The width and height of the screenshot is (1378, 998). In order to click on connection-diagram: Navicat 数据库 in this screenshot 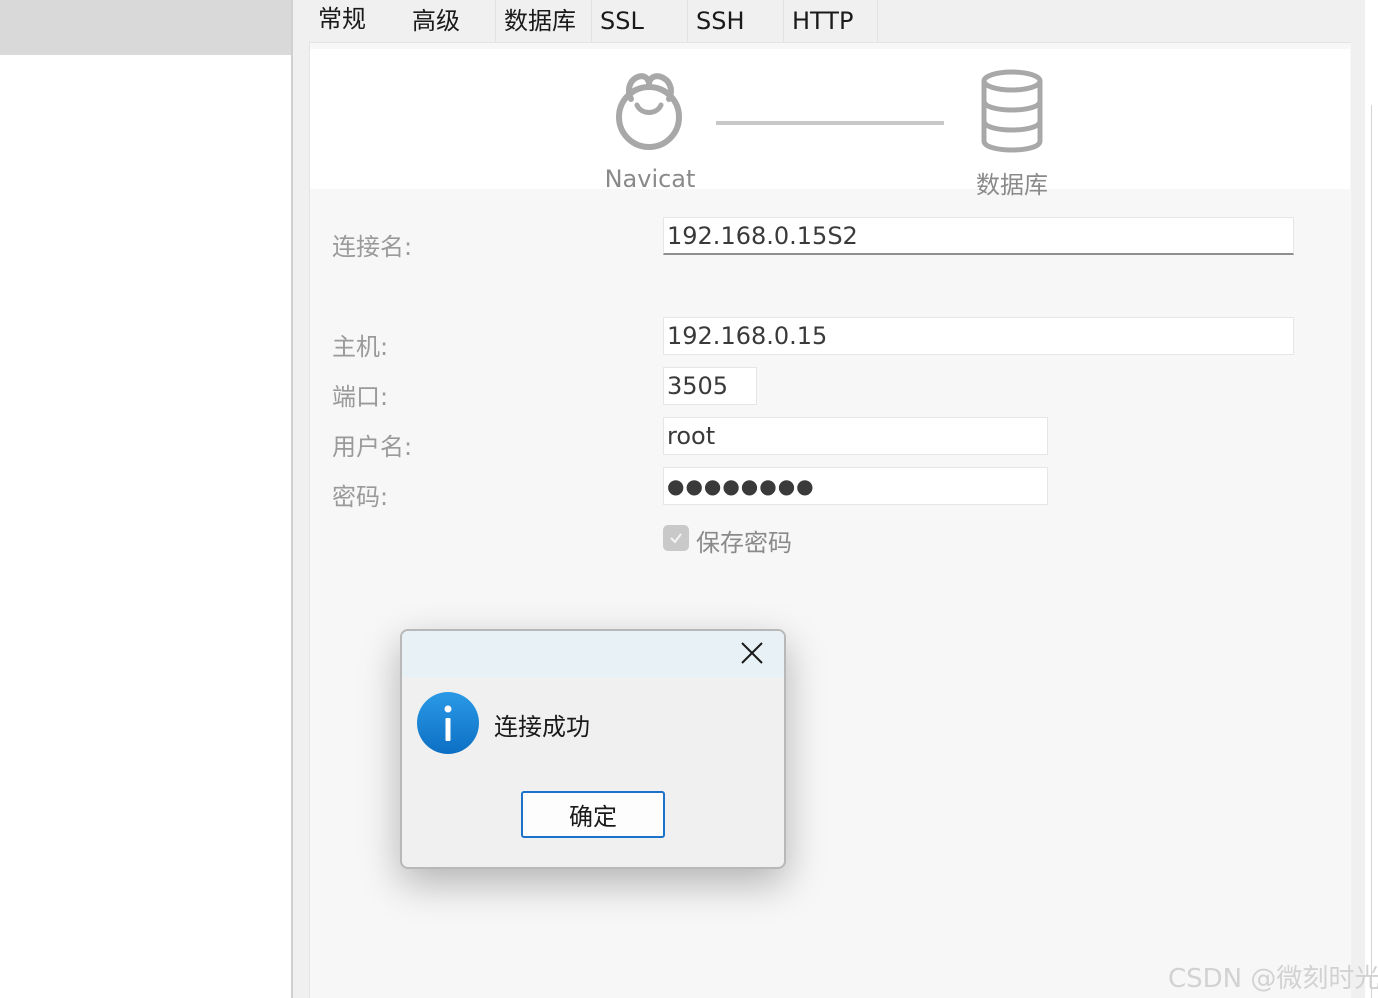, I will do `click(830, 124)`.